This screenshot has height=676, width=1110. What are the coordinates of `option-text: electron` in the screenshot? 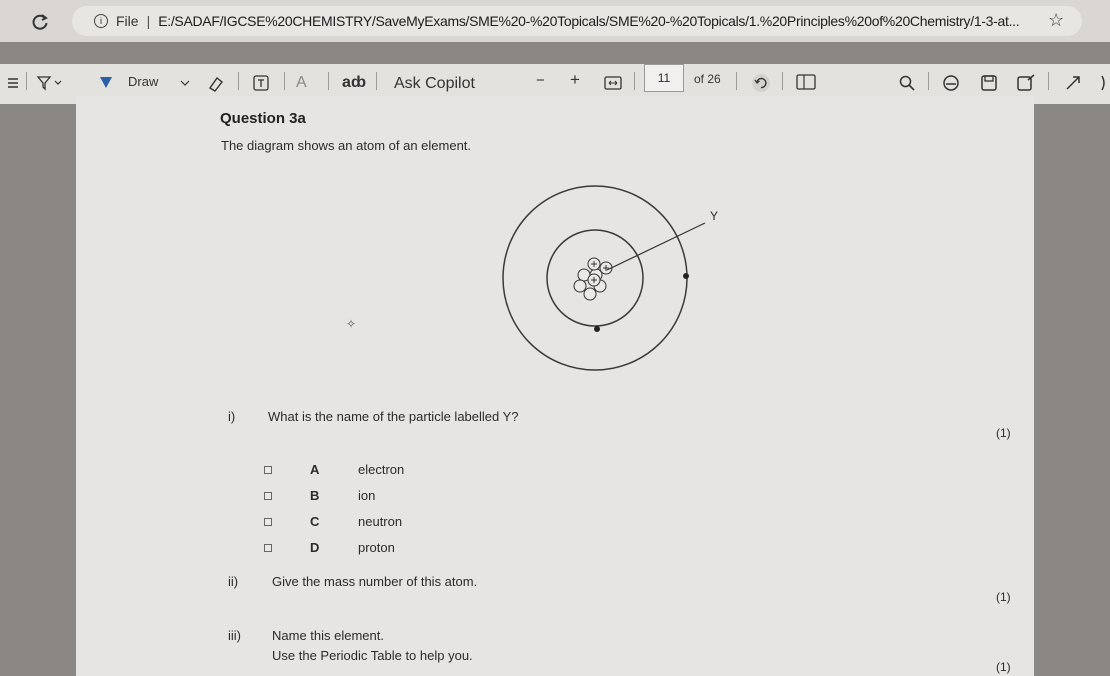 It's located at (381, 469).